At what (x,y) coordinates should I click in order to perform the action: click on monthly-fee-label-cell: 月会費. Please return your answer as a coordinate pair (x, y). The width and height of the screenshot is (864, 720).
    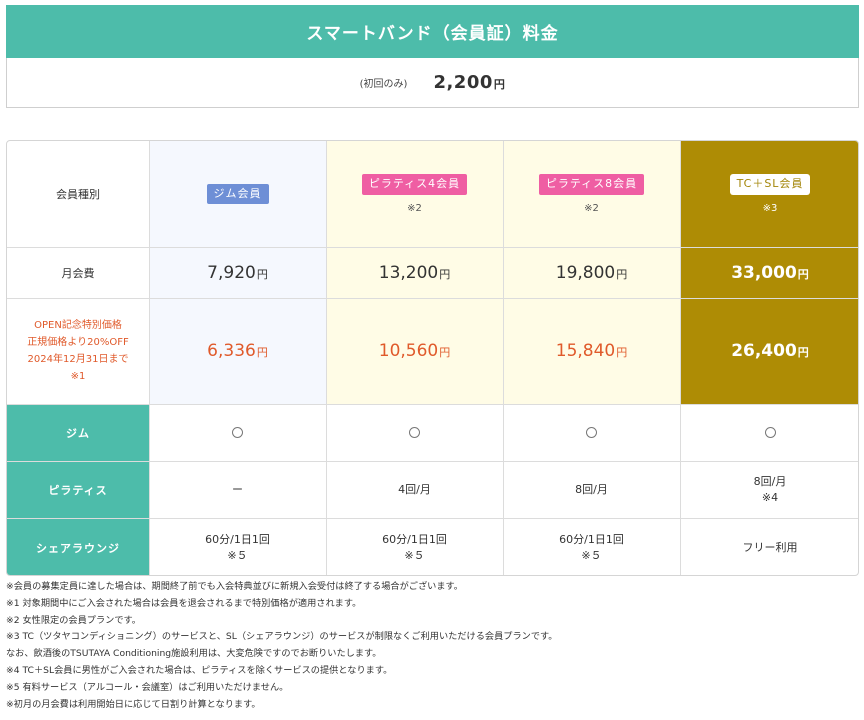
    Looking at the image, I should click on (78, 272).